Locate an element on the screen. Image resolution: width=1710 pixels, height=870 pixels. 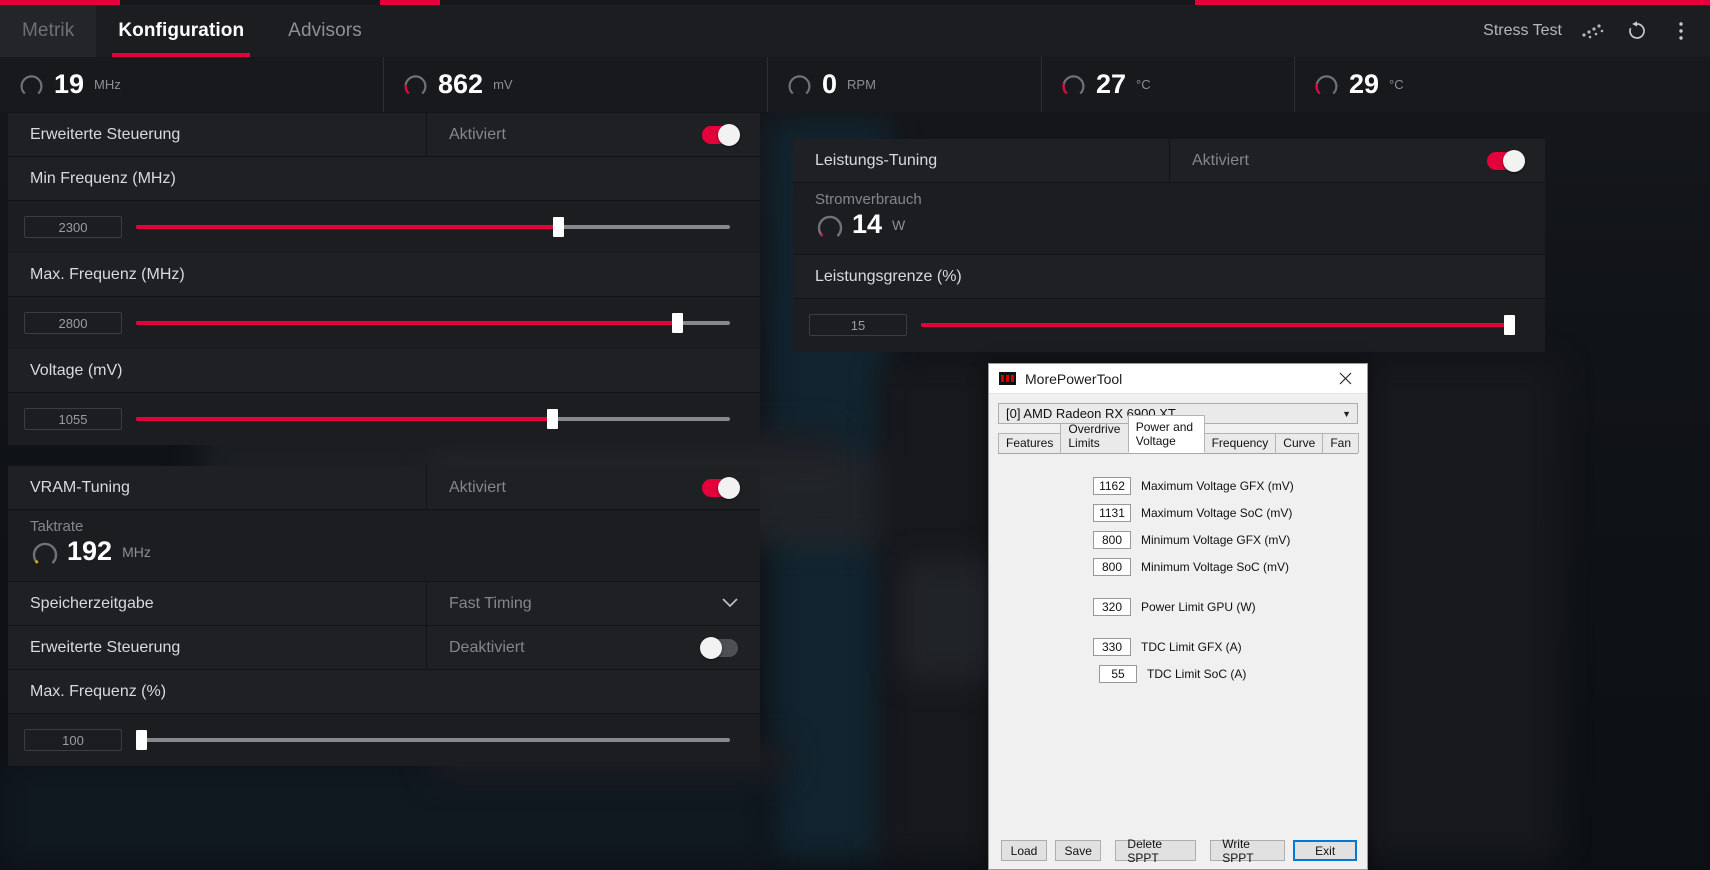
mpt-tab-power-and-voltage: Power and Voltage is located at coordinates (1166, 434).